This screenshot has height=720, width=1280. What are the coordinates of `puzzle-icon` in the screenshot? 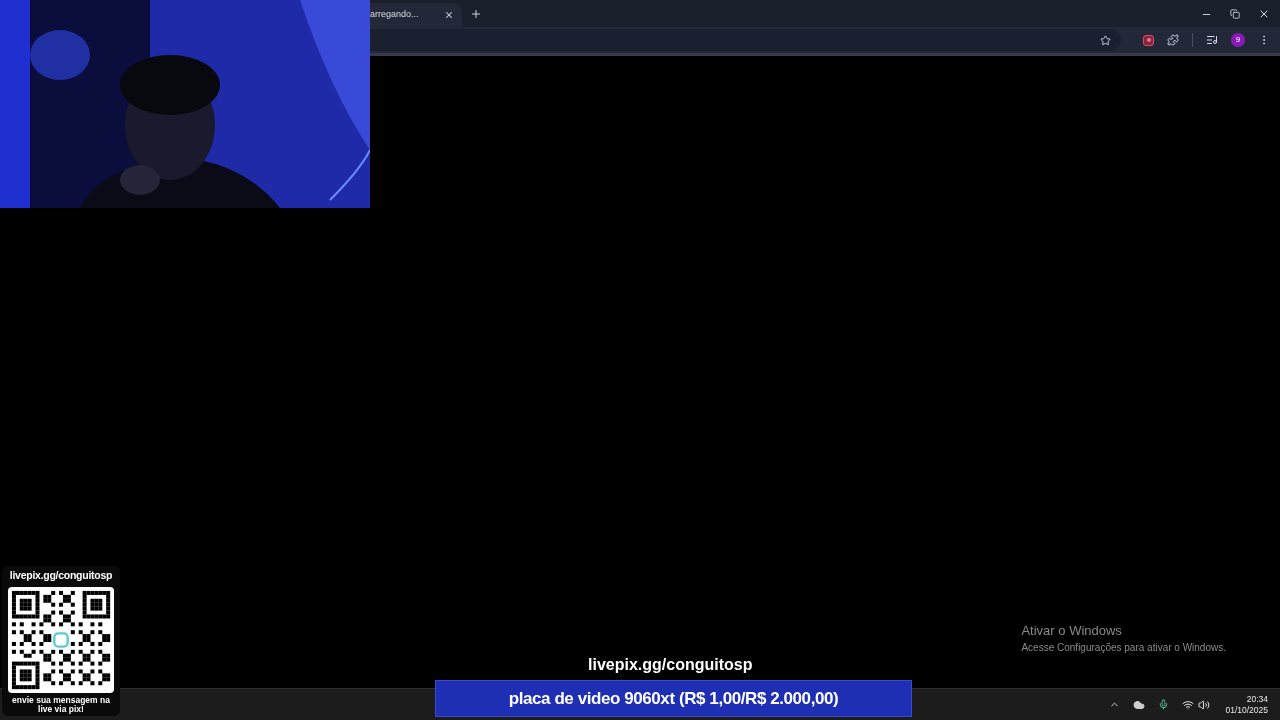 It's located at (1173, 40).